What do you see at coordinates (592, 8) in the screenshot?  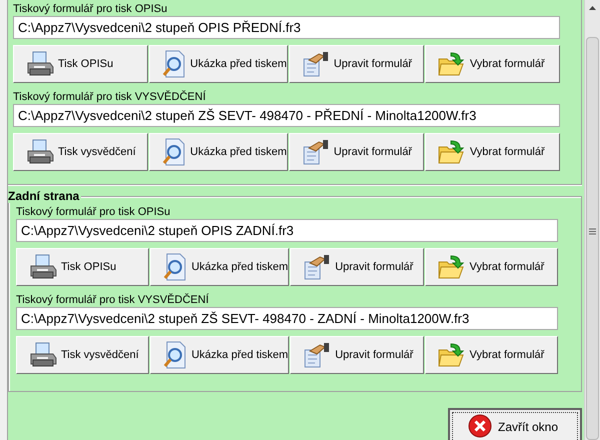 I see `scroll-up-icon` at bounding box center [592, 8].